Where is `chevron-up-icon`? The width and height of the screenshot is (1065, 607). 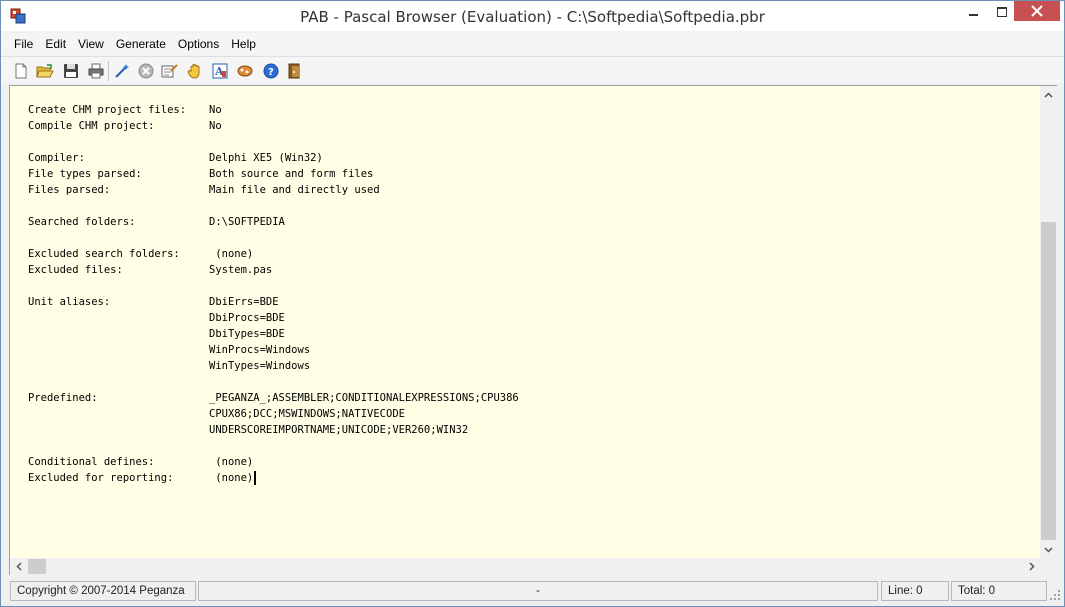 chevron-up-icon is located at coordinates (1048, 94).